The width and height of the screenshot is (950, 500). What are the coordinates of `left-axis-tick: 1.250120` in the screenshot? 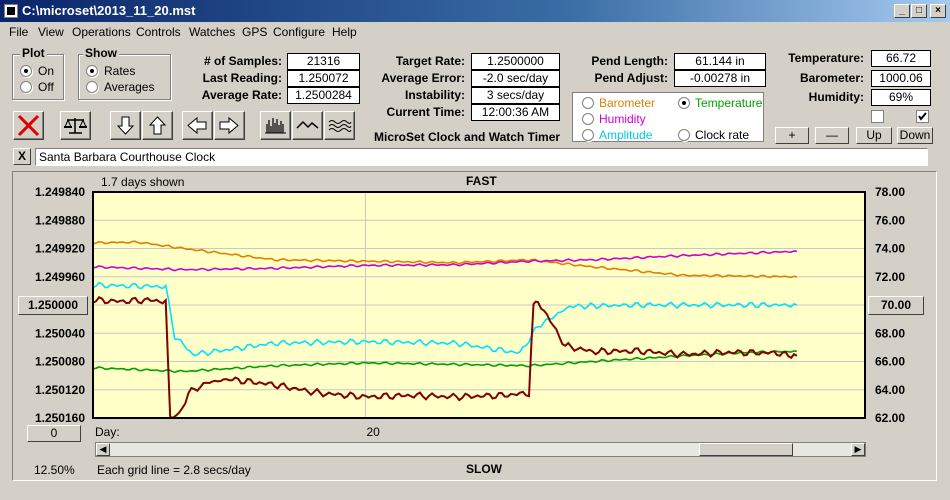 It's located at (60, 390).